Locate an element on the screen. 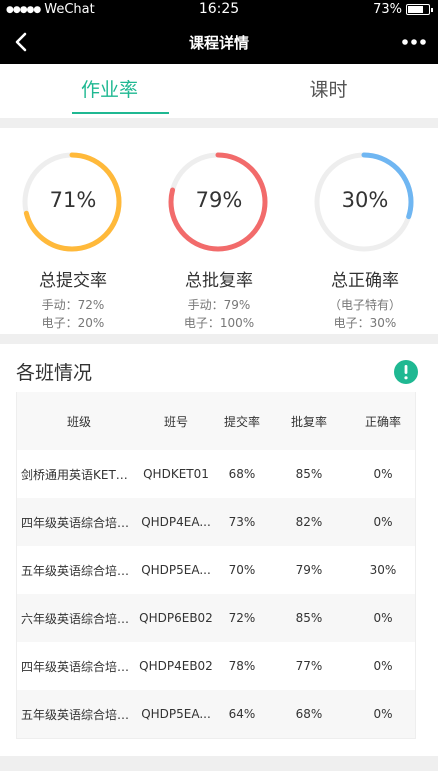 This screenshot has height=771, width=438. reply-rate: 79% is located at coordinates (309, 570).